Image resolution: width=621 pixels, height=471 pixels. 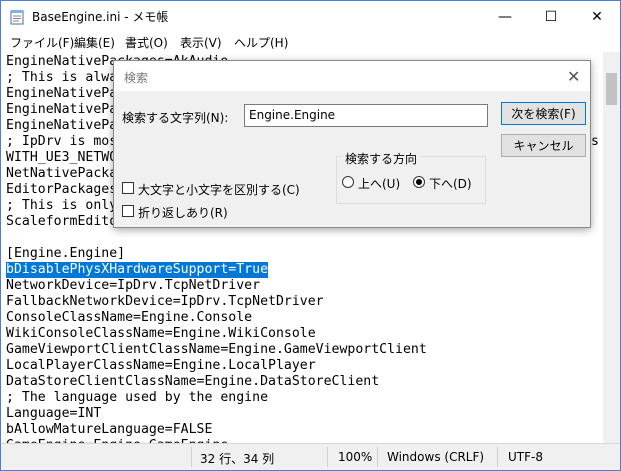 What do you see at coordinates (348, 182) in the screenshot?
I see `direction-up-radio` at bounding box center [348, 182].